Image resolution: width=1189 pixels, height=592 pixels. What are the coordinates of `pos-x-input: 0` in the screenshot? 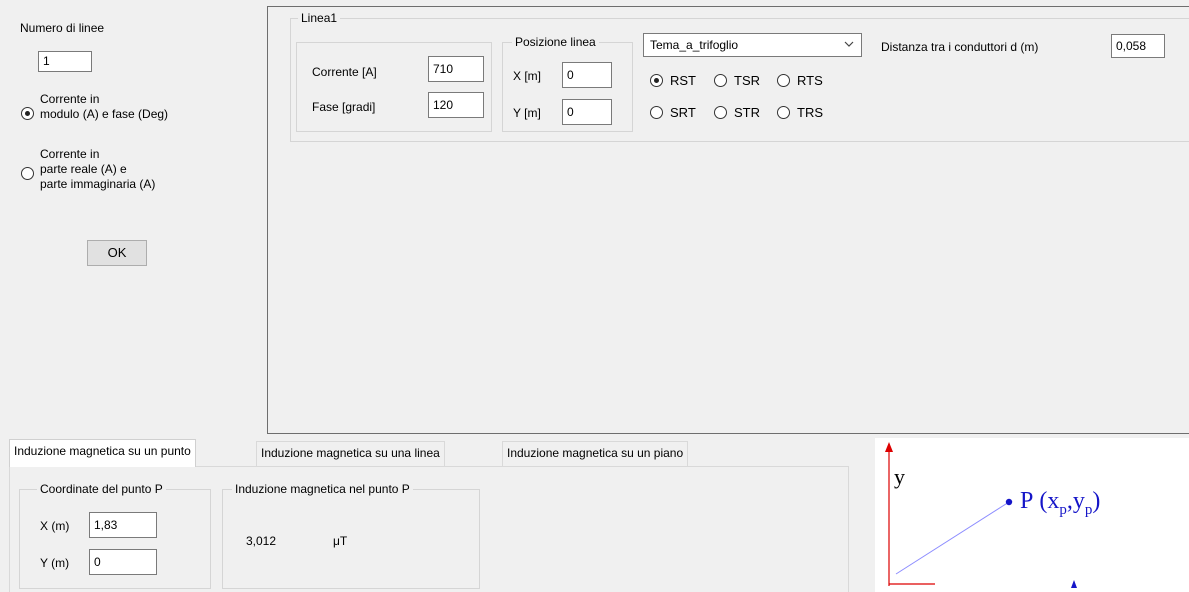 It's located at (587, 75).